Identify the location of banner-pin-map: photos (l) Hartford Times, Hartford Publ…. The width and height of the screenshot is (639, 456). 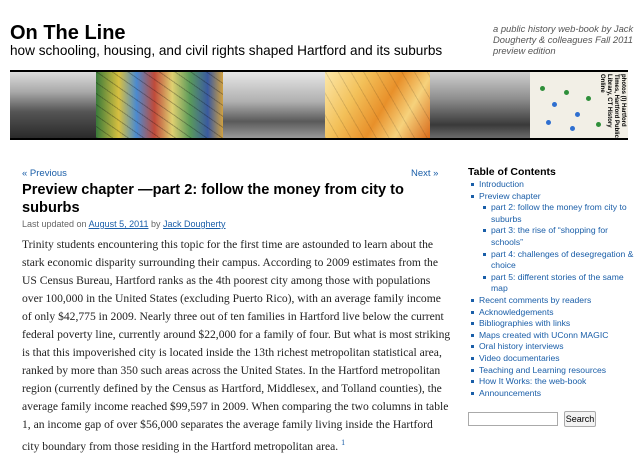
(579, 105).